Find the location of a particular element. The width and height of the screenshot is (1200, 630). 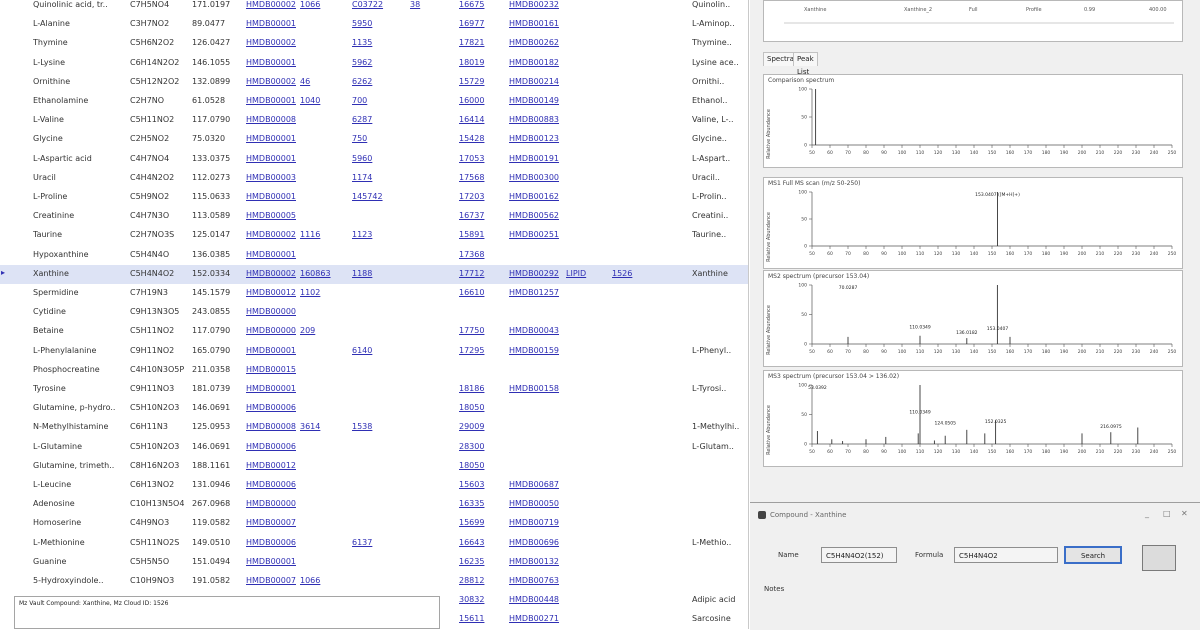

cell-chebi: 16737 is located at coordinates (482, 216).